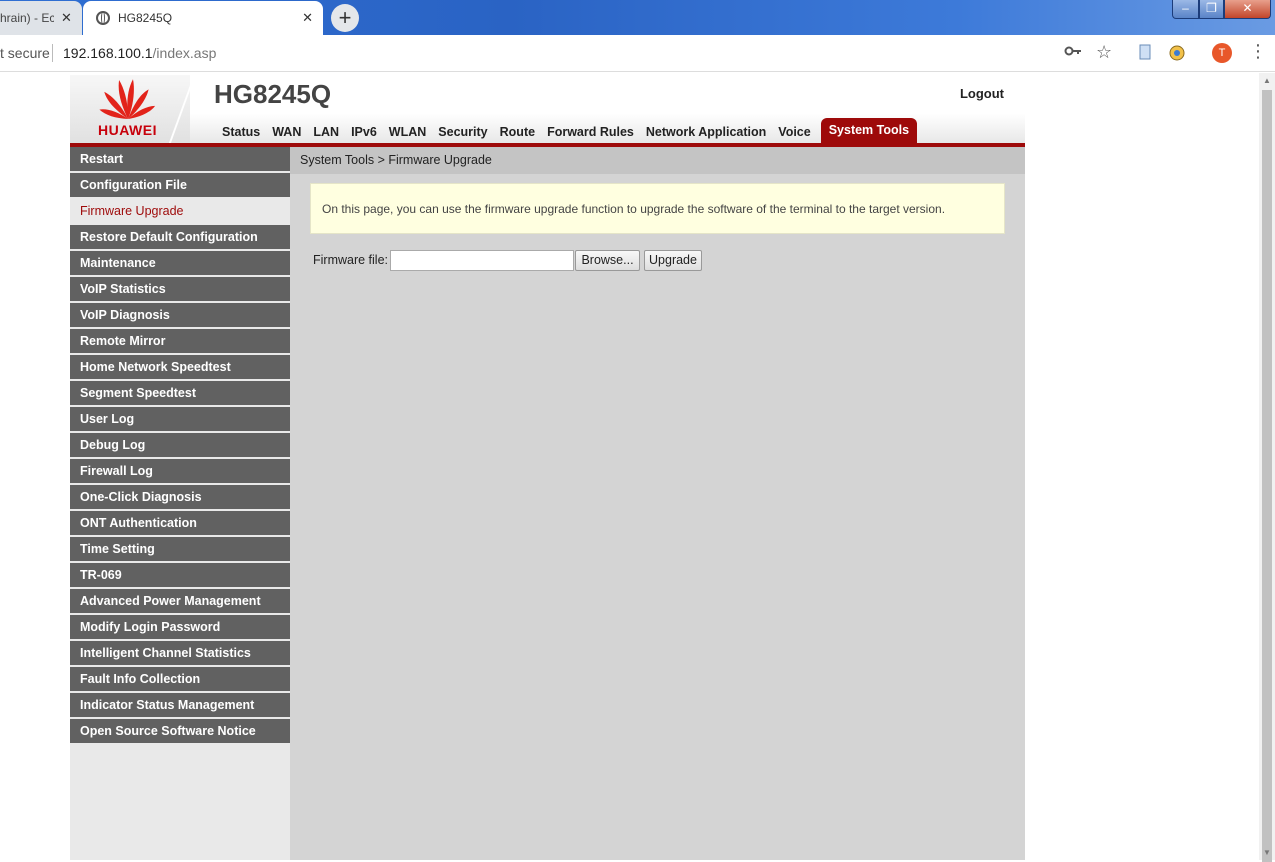  What do you see at coordinates (180, 160) in the screenshot?
I see `sidebar-item-restart: Restart` at bounding box center [180, 160].